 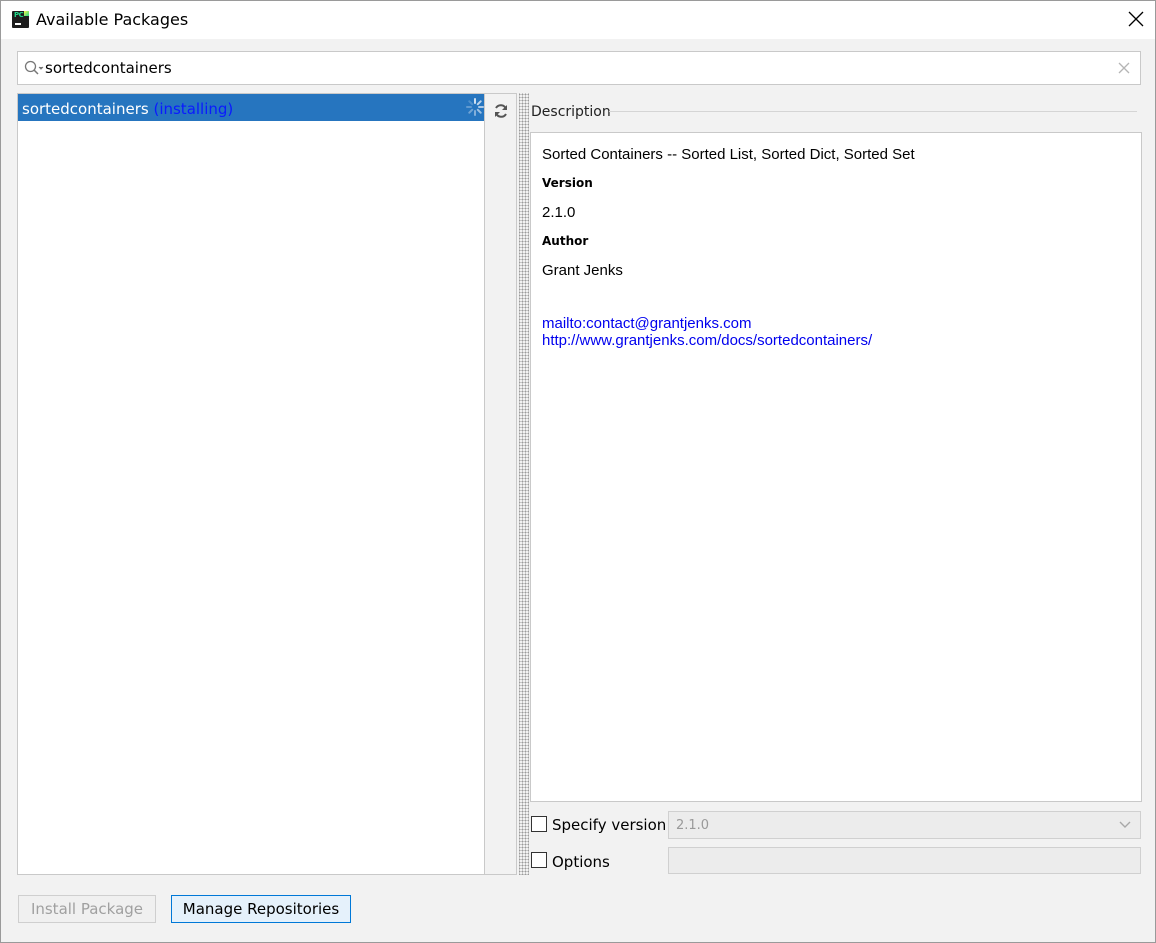 What do you see at coordinates (20, 19) in the screenshot?
I see `pycharm-icon: PC` at bounding box center [20, 19].